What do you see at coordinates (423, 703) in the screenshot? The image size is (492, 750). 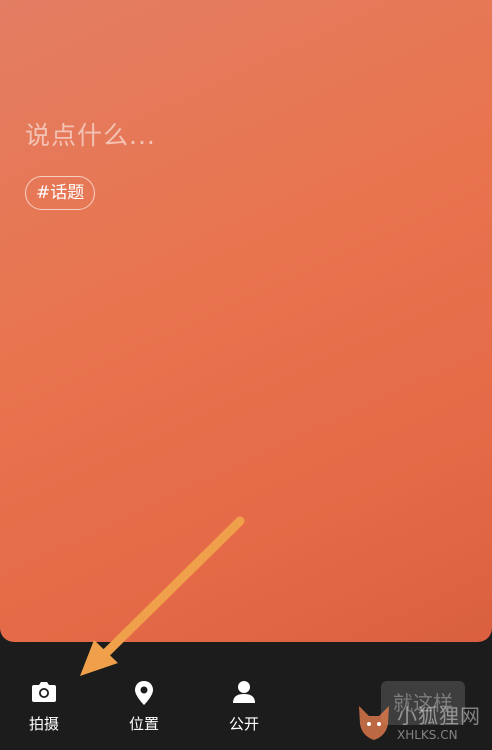 I see `publish-button: 就这样` at bounding box center [423, 703].